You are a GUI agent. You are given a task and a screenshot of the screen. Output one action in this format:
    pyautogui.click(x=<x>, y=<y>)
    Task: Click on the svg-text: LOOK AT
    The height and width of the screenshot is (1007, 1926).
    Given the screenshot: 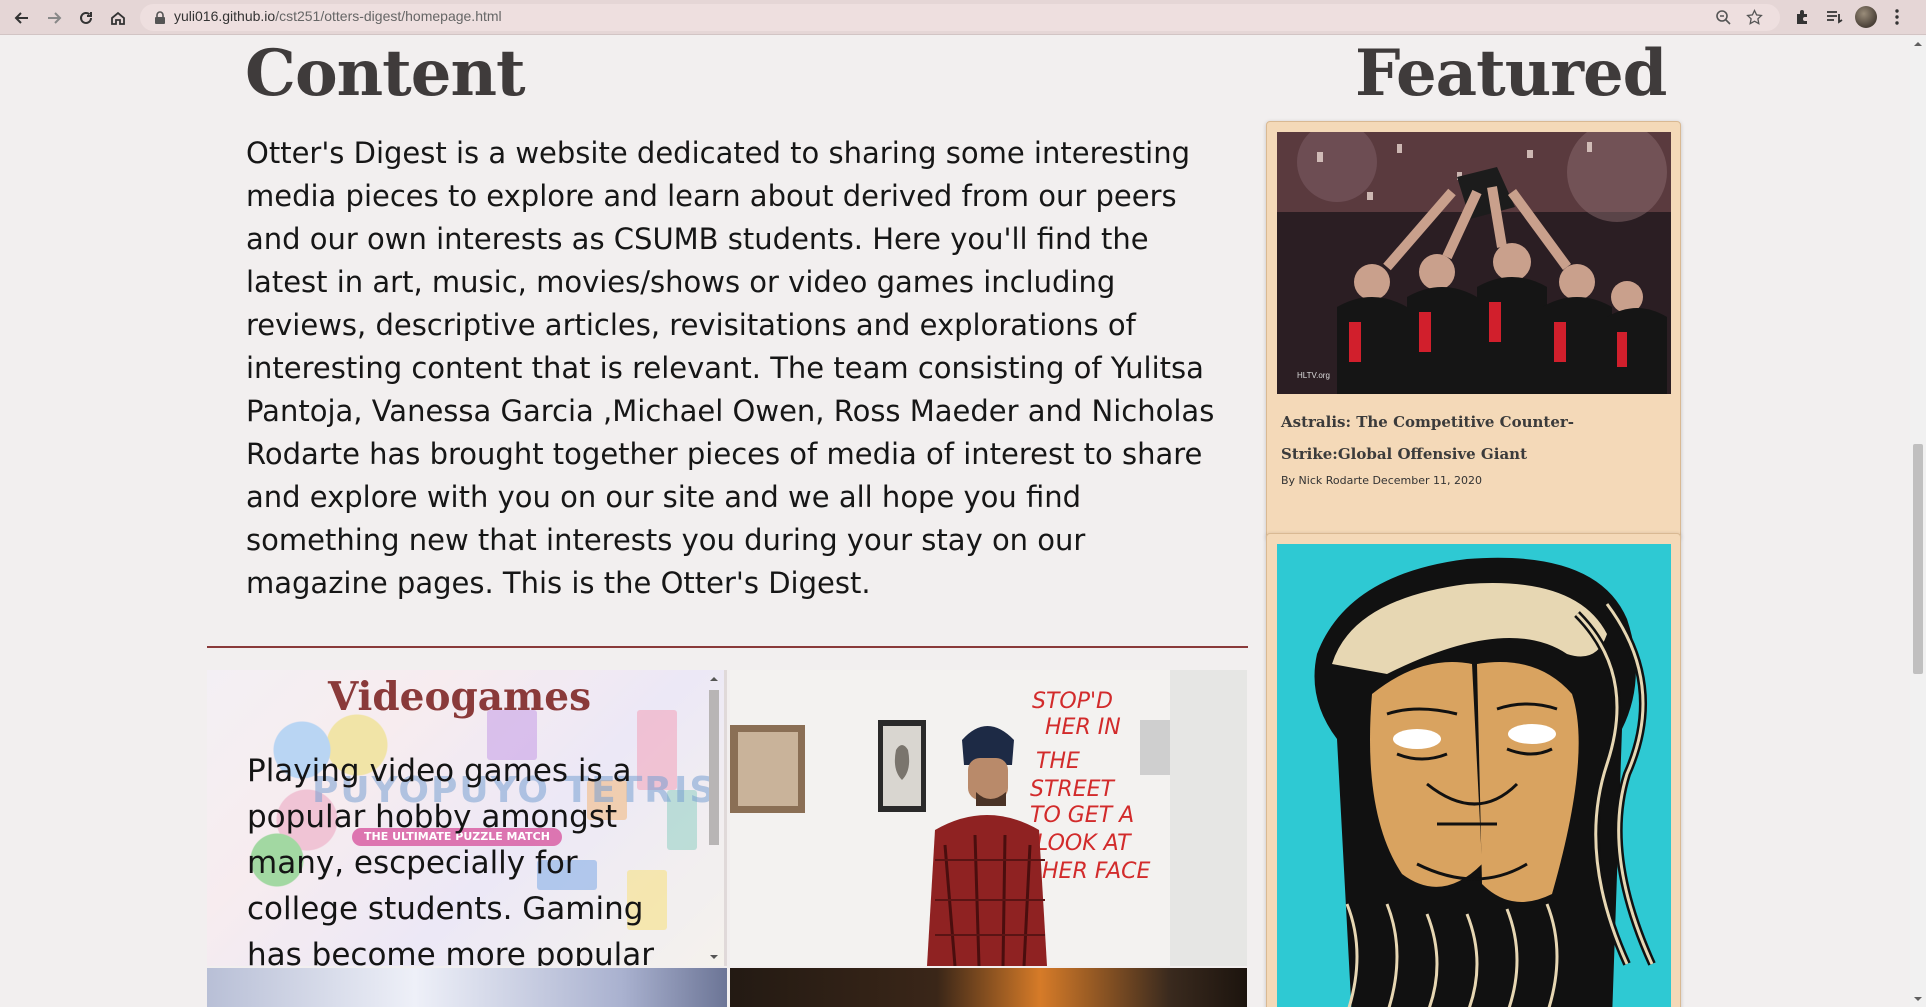 What is the action you would take?
    pyautogui.click(x=1084, y=843)
    